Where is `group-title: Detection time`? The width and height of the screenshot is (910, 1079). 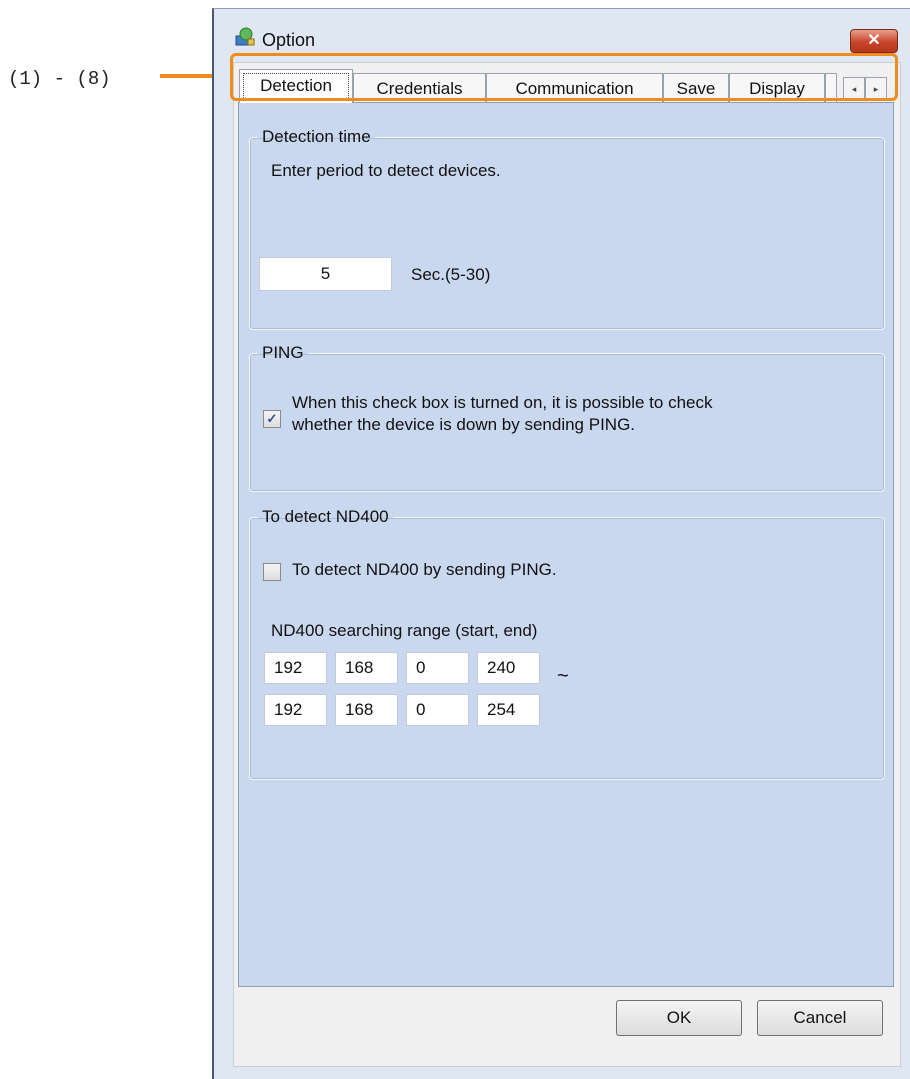
group-title: Detection time is located at coordinates (316, 136).